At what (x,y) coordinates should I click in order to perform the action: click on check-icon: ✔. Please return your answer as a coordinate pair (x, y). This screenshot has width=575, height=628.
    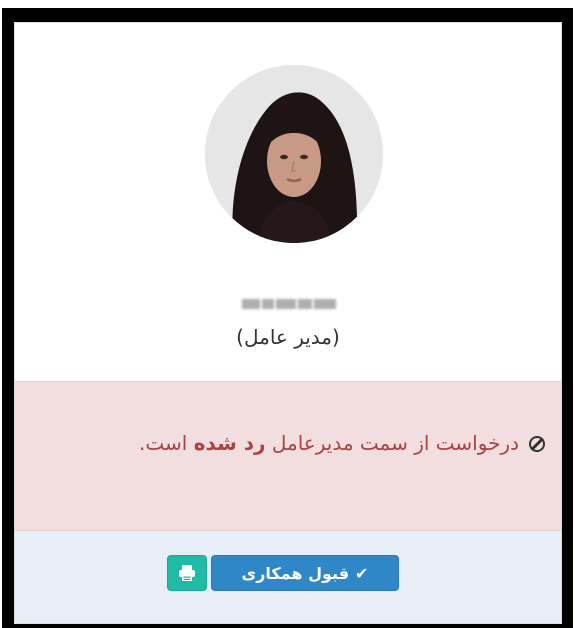
    Looking at the image, I should click on (362, 573).